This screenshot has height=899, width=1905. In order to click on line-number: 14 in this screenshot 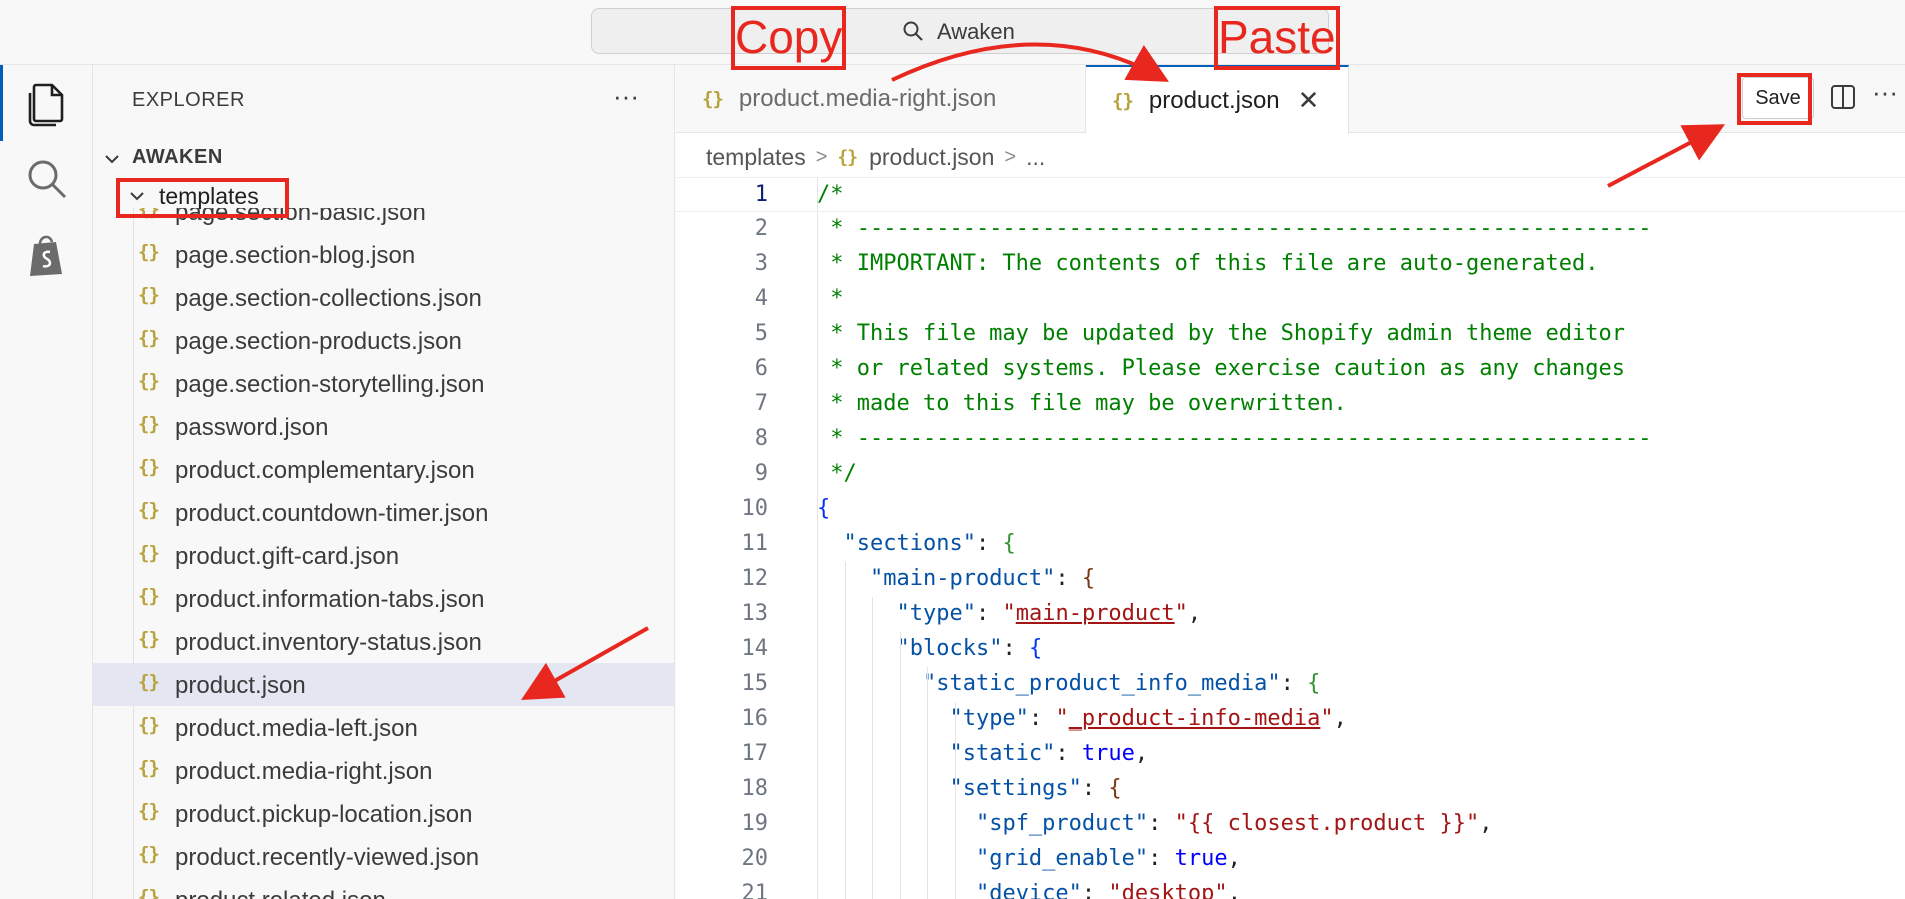, I will do `click(755, 648)`.